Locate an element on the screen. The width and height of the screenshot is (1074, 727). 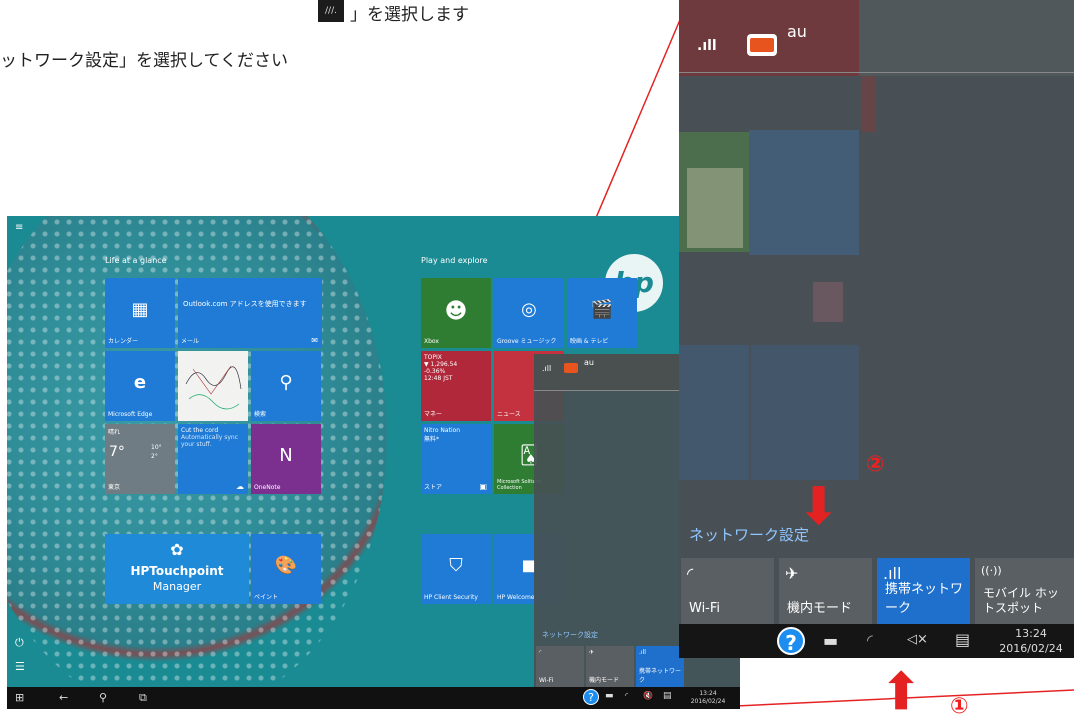
tile-onenote: N OneNote is located at coordinates (286, 459).